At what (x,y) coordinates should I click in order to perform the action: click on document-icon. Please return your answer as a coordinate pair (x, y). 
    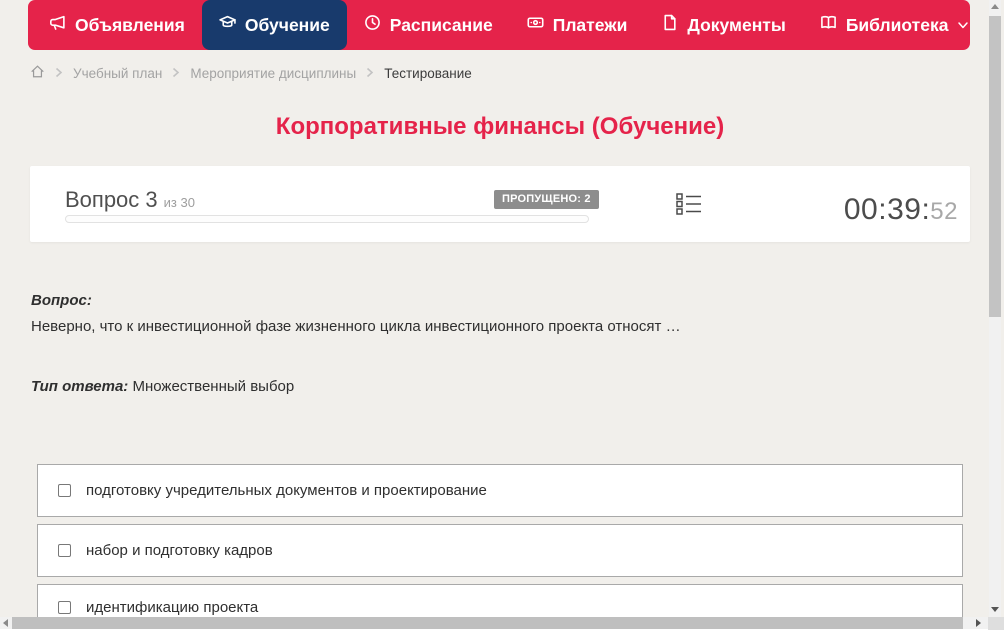
    Looking at the image, I should click on (669, 25).